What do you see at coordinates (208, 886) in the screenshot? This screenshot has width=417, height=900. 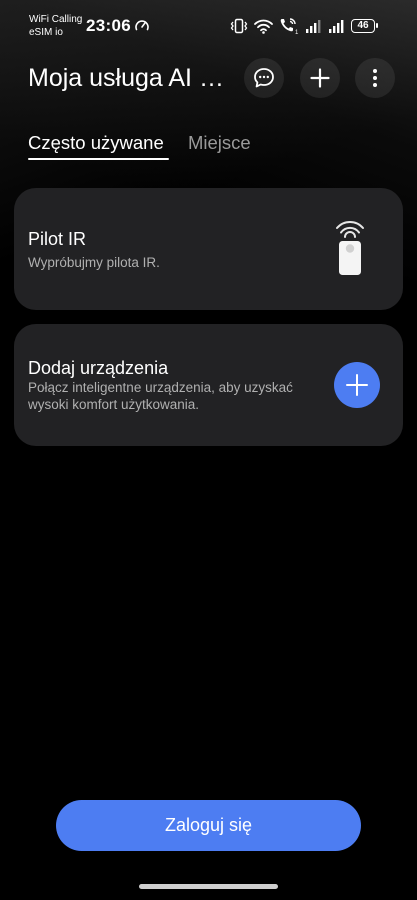 I see `home-indicator` at bounding box center [208, 886].